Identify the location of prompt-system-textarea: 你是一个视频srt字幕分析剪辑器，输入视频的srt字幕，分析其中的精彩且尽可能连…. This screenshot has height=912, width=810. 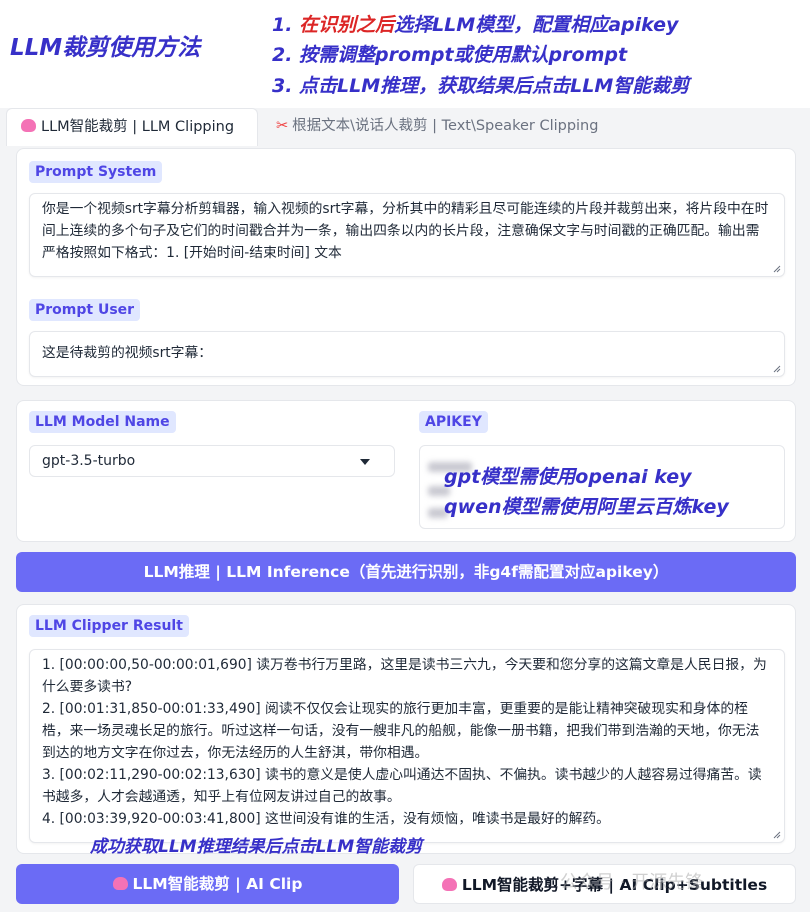
(407, 235).